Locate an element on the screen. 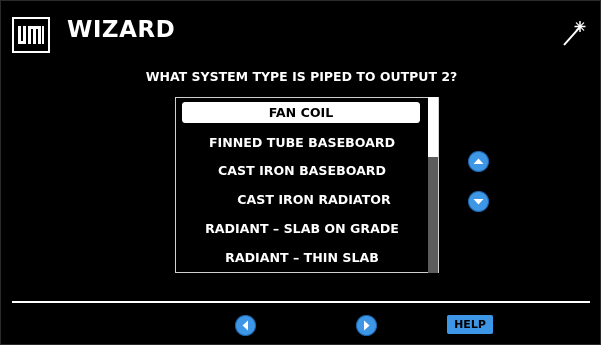 The height and width of the screenshot is (345, 601). scroll-up-button is located at coordinates (478, 161).